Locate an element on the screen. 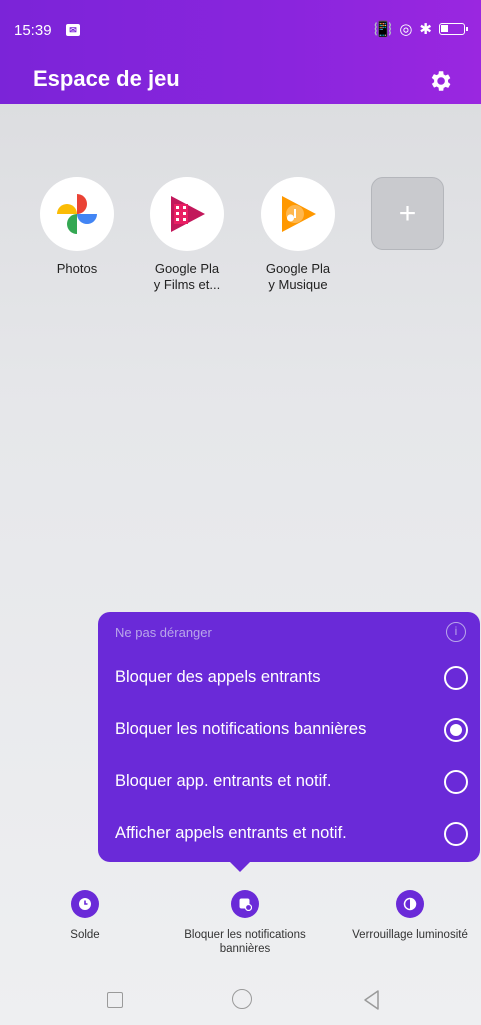 This screenshot has height=1025, width=481. app-google-play-musique: Google Pla y Musique is located at coordinates (298, 235).